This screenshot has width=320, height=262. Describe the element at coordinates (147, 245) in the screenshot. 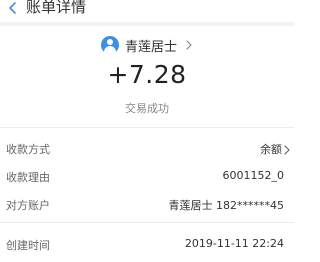

I see `created-time-row: 创建时间 2019-11-11 22:24` at that location.